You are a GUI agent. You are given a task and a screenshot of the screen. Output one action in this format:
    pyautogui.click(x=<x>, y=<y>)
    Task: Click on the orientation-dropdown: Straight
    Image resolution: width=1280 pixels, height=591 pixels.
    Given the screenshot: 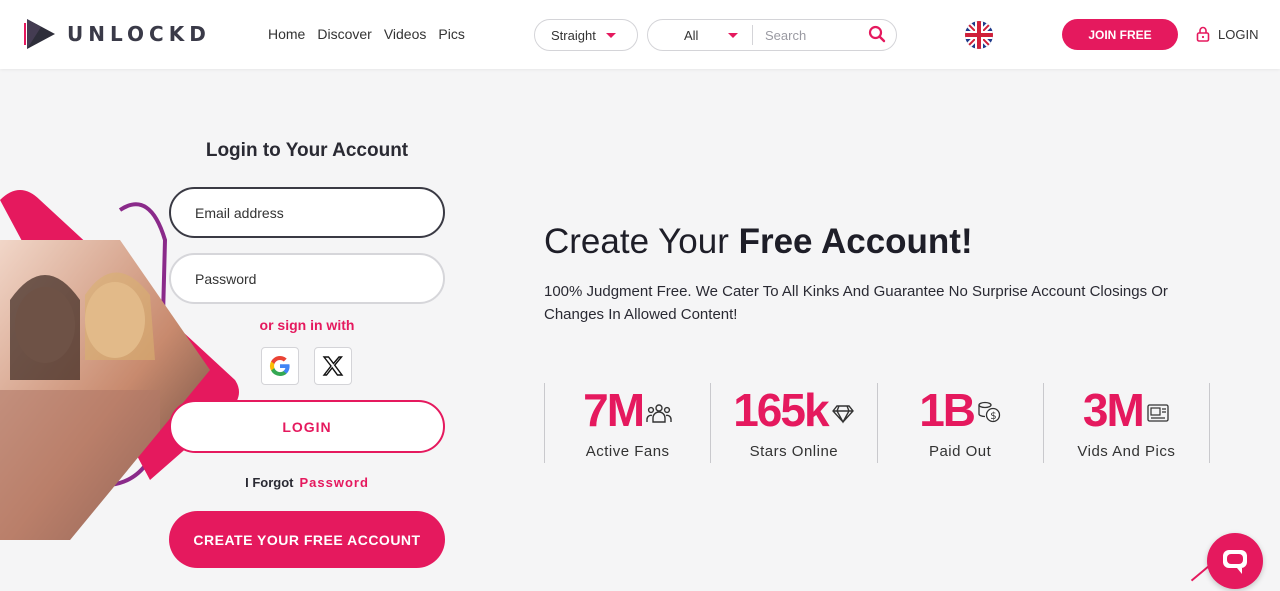 What is the action you would take?
    pyautogui.click(x=586, y=35)
    